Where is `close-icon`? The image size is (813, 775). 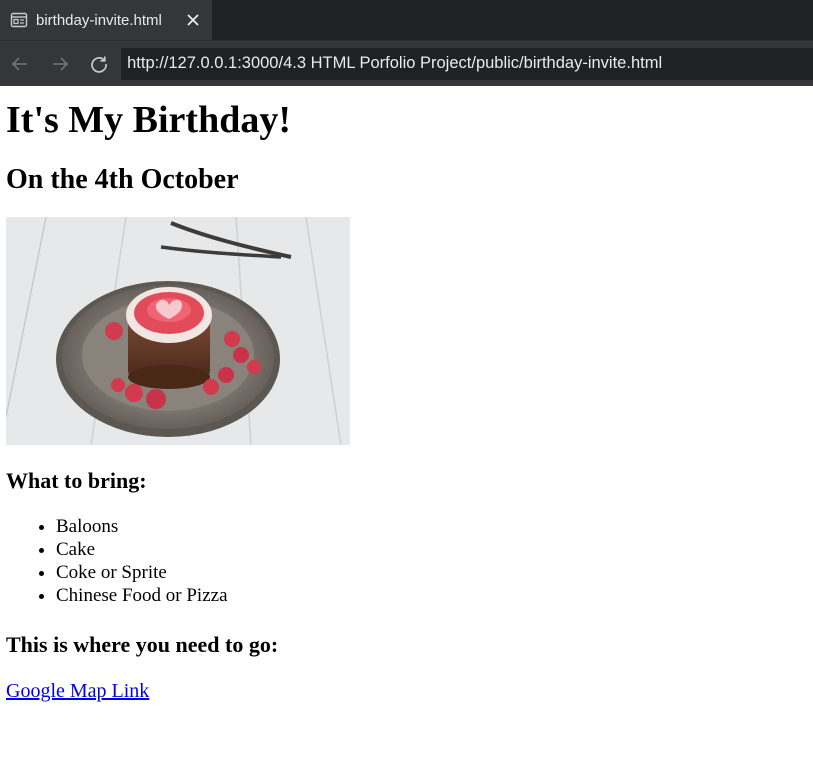
close-icon is located at coordinates (193, 20).